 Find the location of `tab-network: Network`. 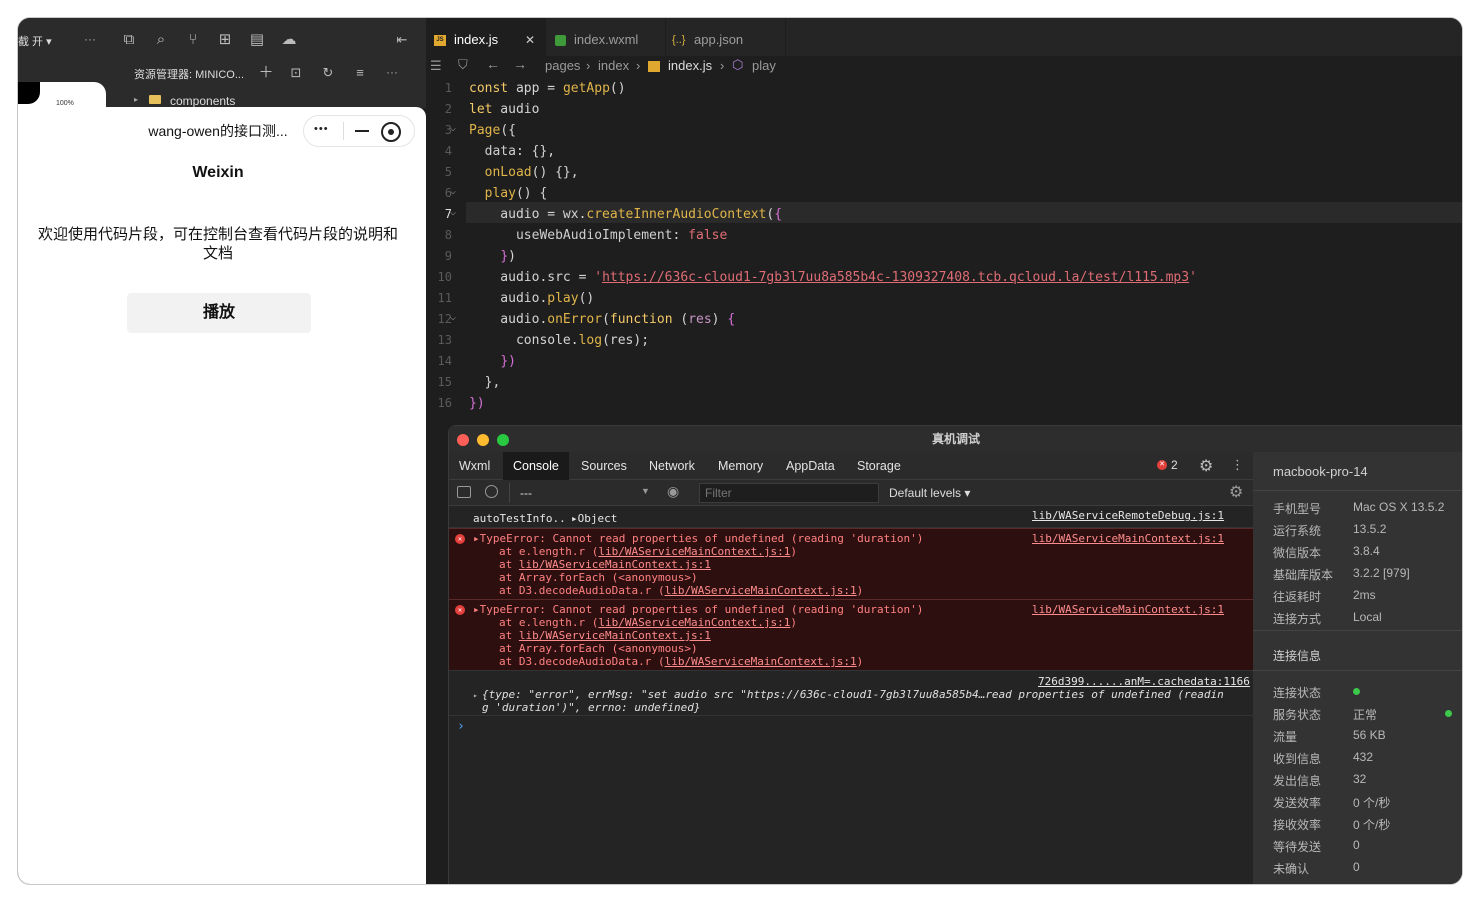

tab-network: Network is located at coordinates (672, 466).